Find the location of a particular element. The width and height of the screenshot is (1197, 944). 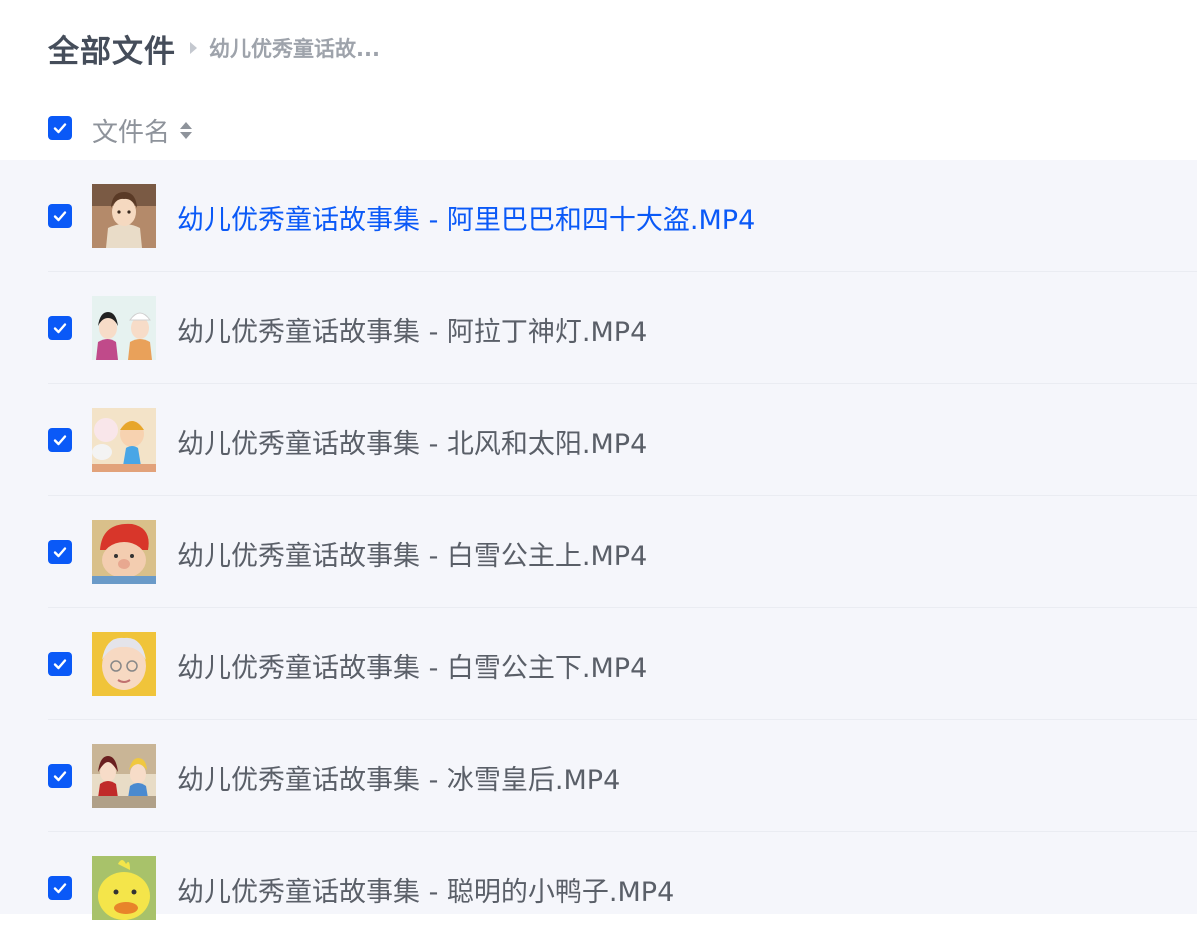

sort-updown-icon is located at coordinates (186, 130).